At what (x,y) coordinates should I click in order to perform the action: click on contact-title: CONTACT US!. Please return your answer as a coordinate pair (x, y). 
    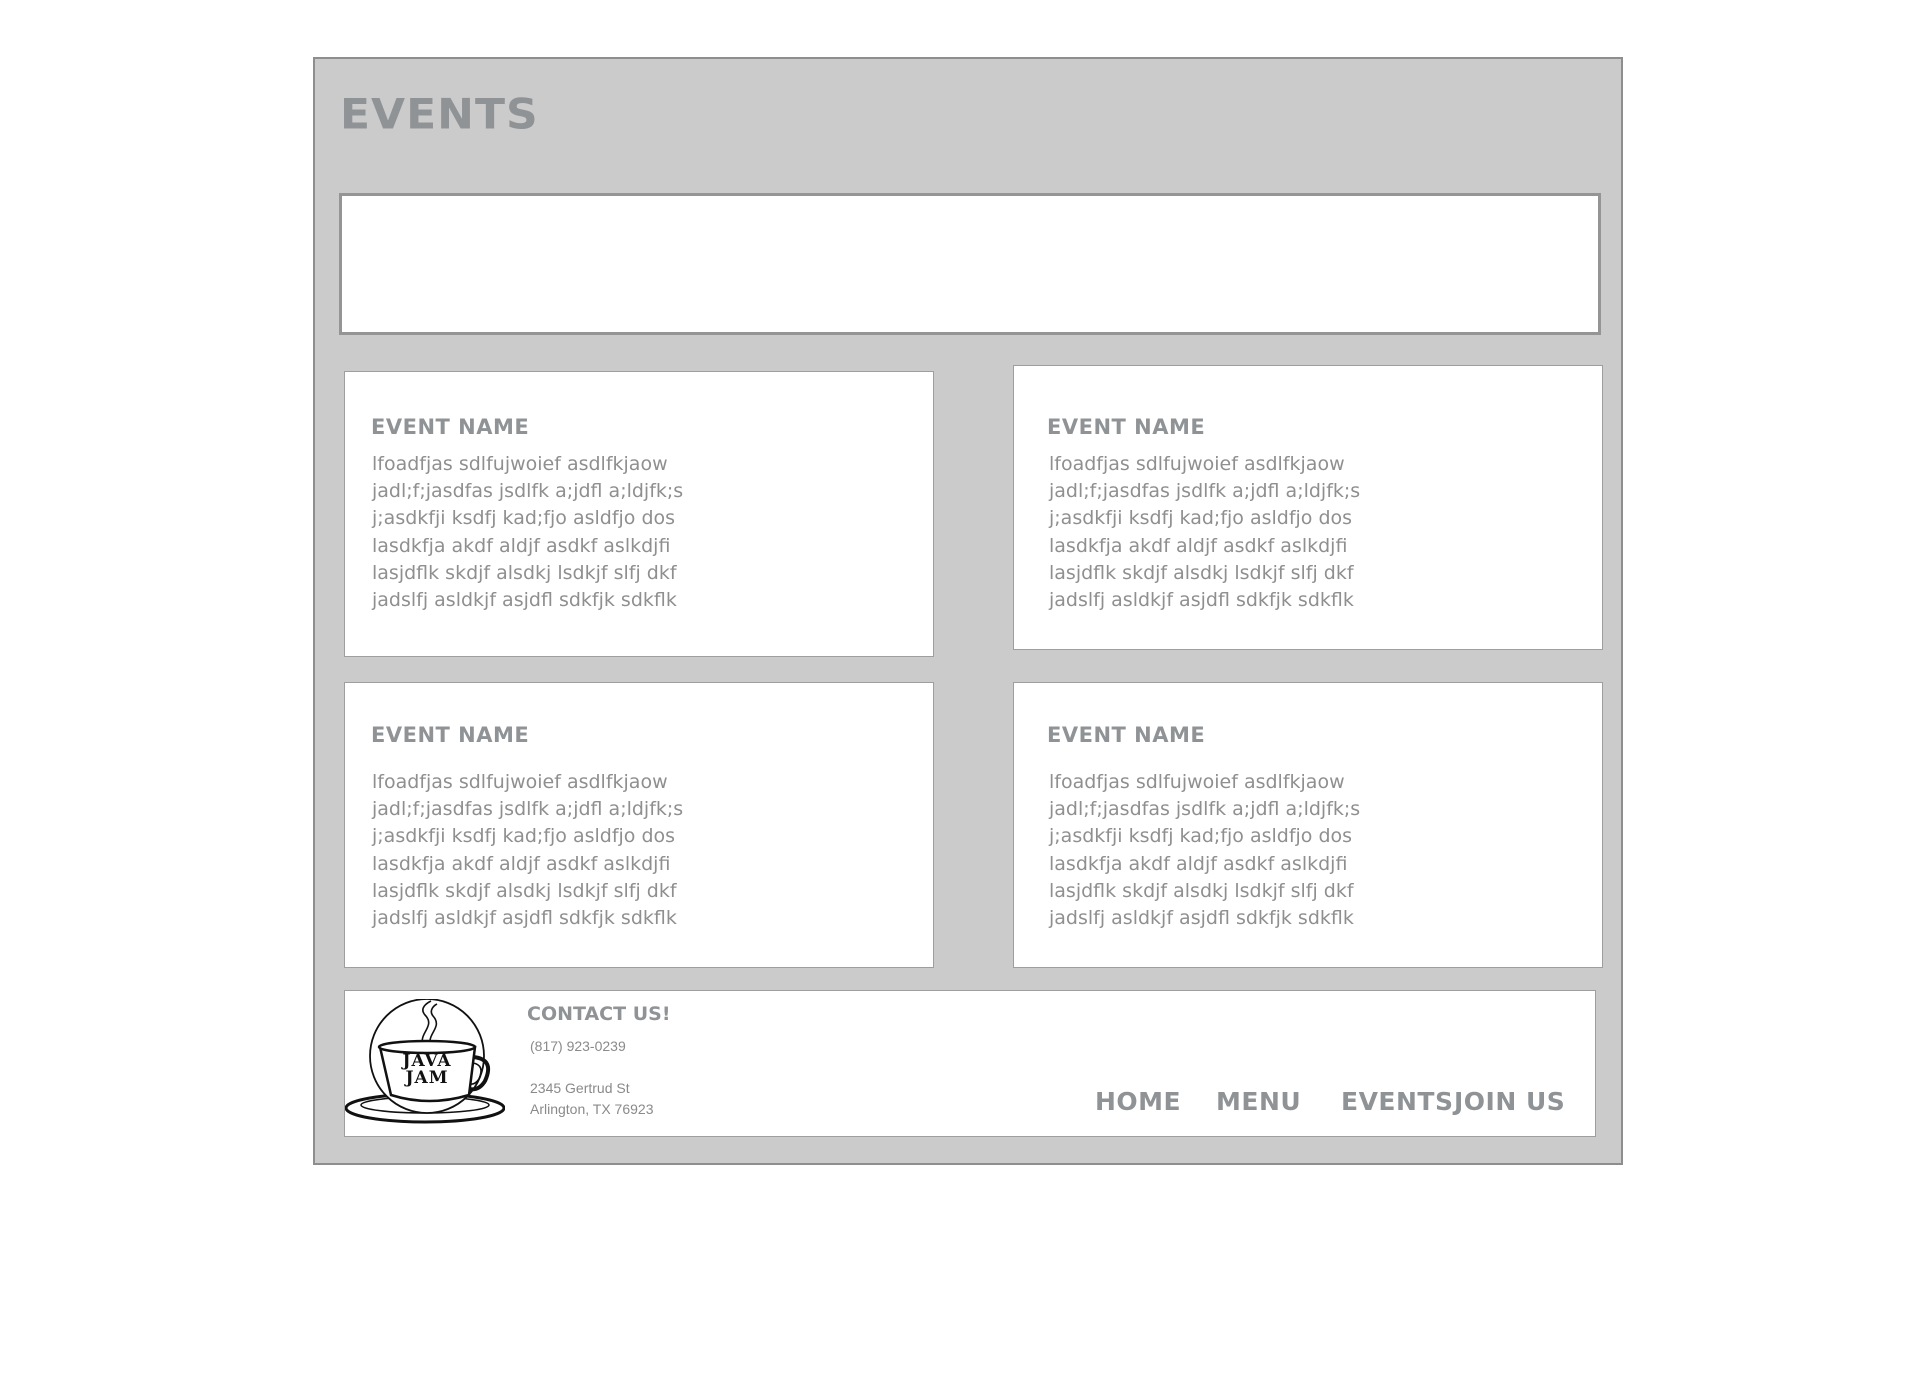
    Looking at the image, I should click on (599, 1014).